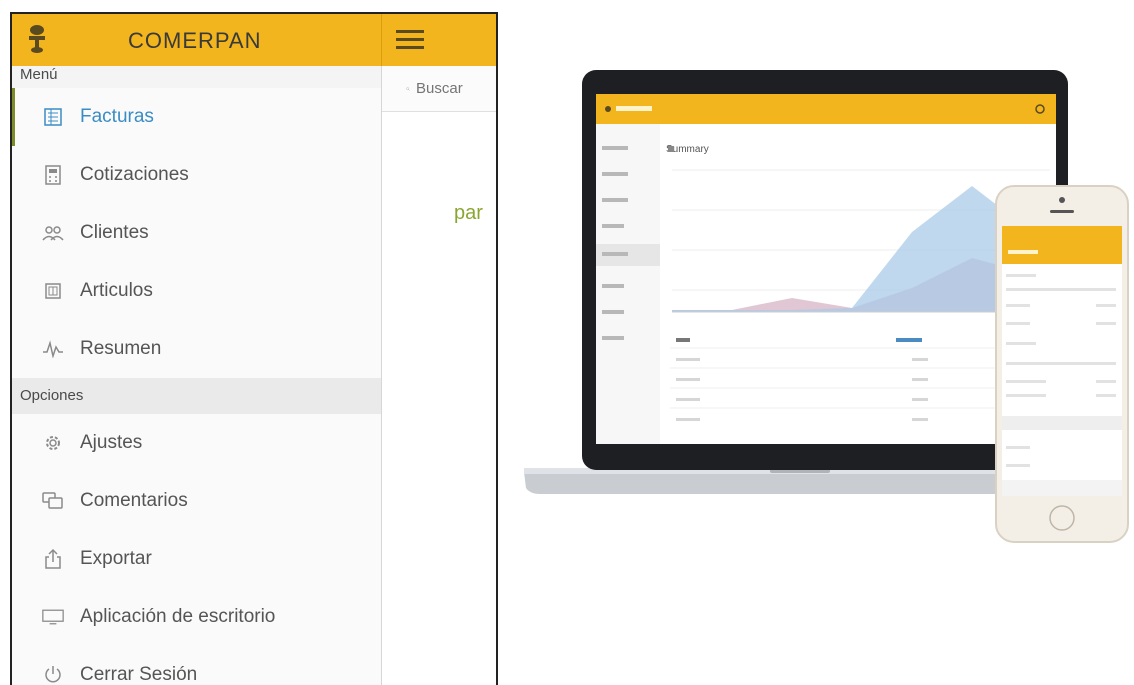 The image size is (1134, 685). I want to click on sidebar-item-label: Clientes, so click(114, 232).